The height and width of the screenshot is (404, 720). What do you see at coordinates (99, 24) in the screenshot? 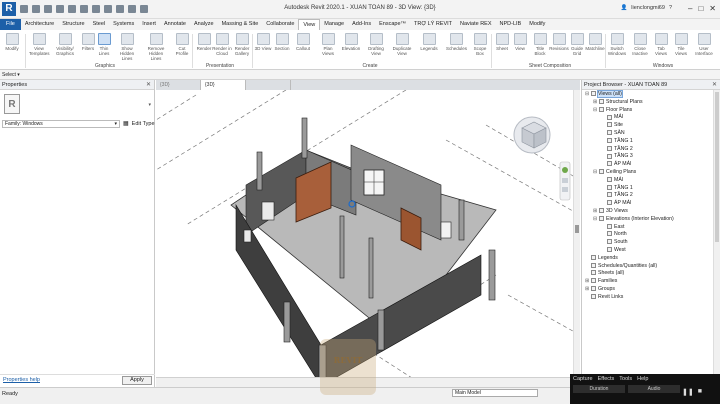
I see `tab-steel: Steel` at bounding box center [99, 24].